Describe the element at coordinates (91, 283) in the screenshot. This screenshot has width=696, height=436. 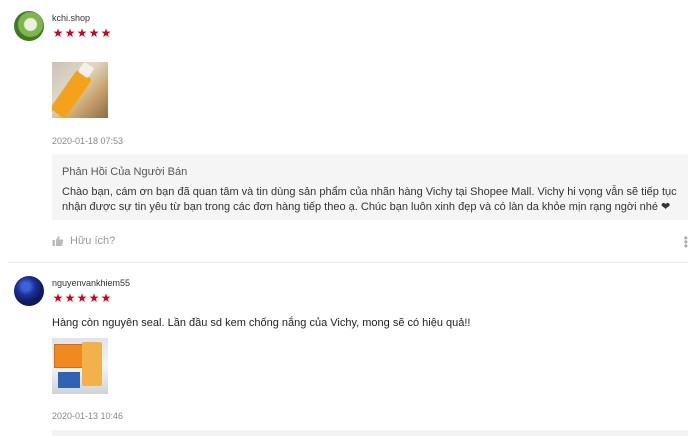
I see `reviewer-username: nguyenvankhiem55` at that location.